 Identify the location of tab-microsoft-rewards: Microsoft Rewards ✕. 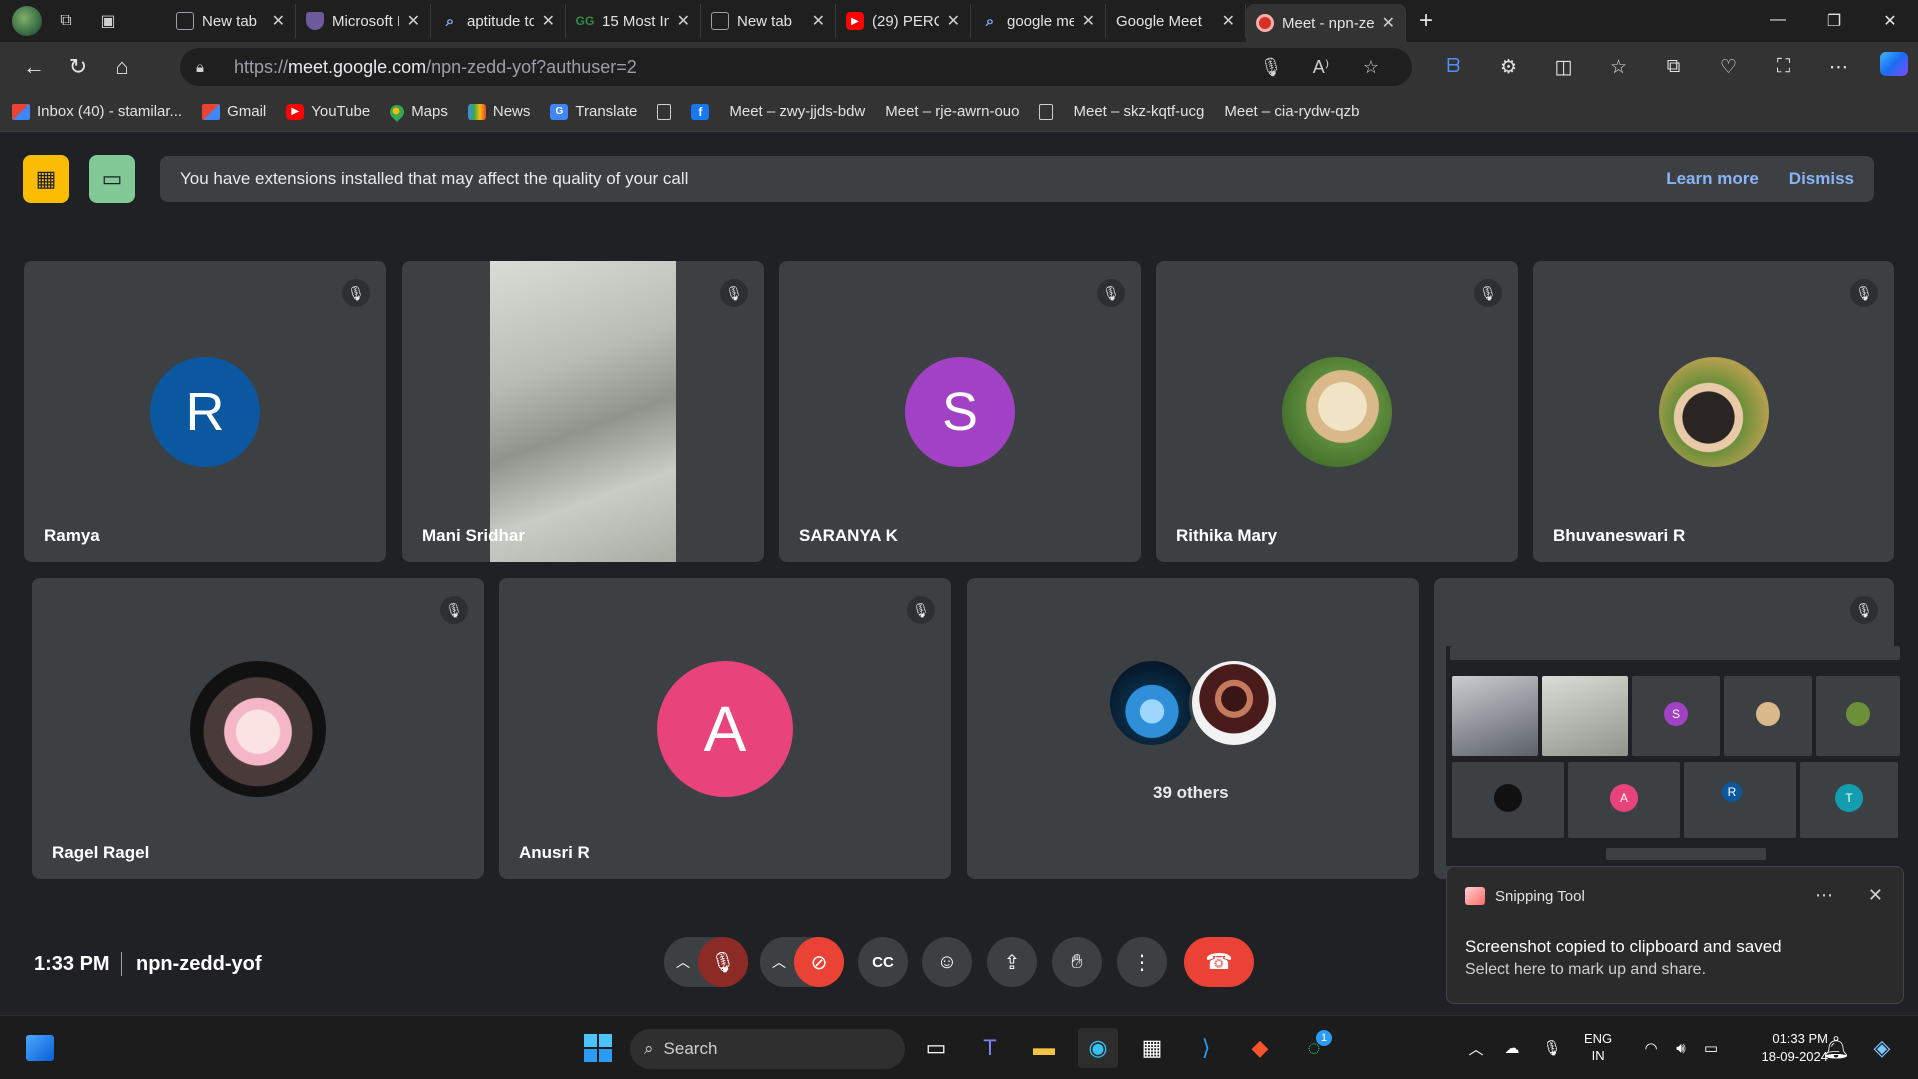
(363, 21).